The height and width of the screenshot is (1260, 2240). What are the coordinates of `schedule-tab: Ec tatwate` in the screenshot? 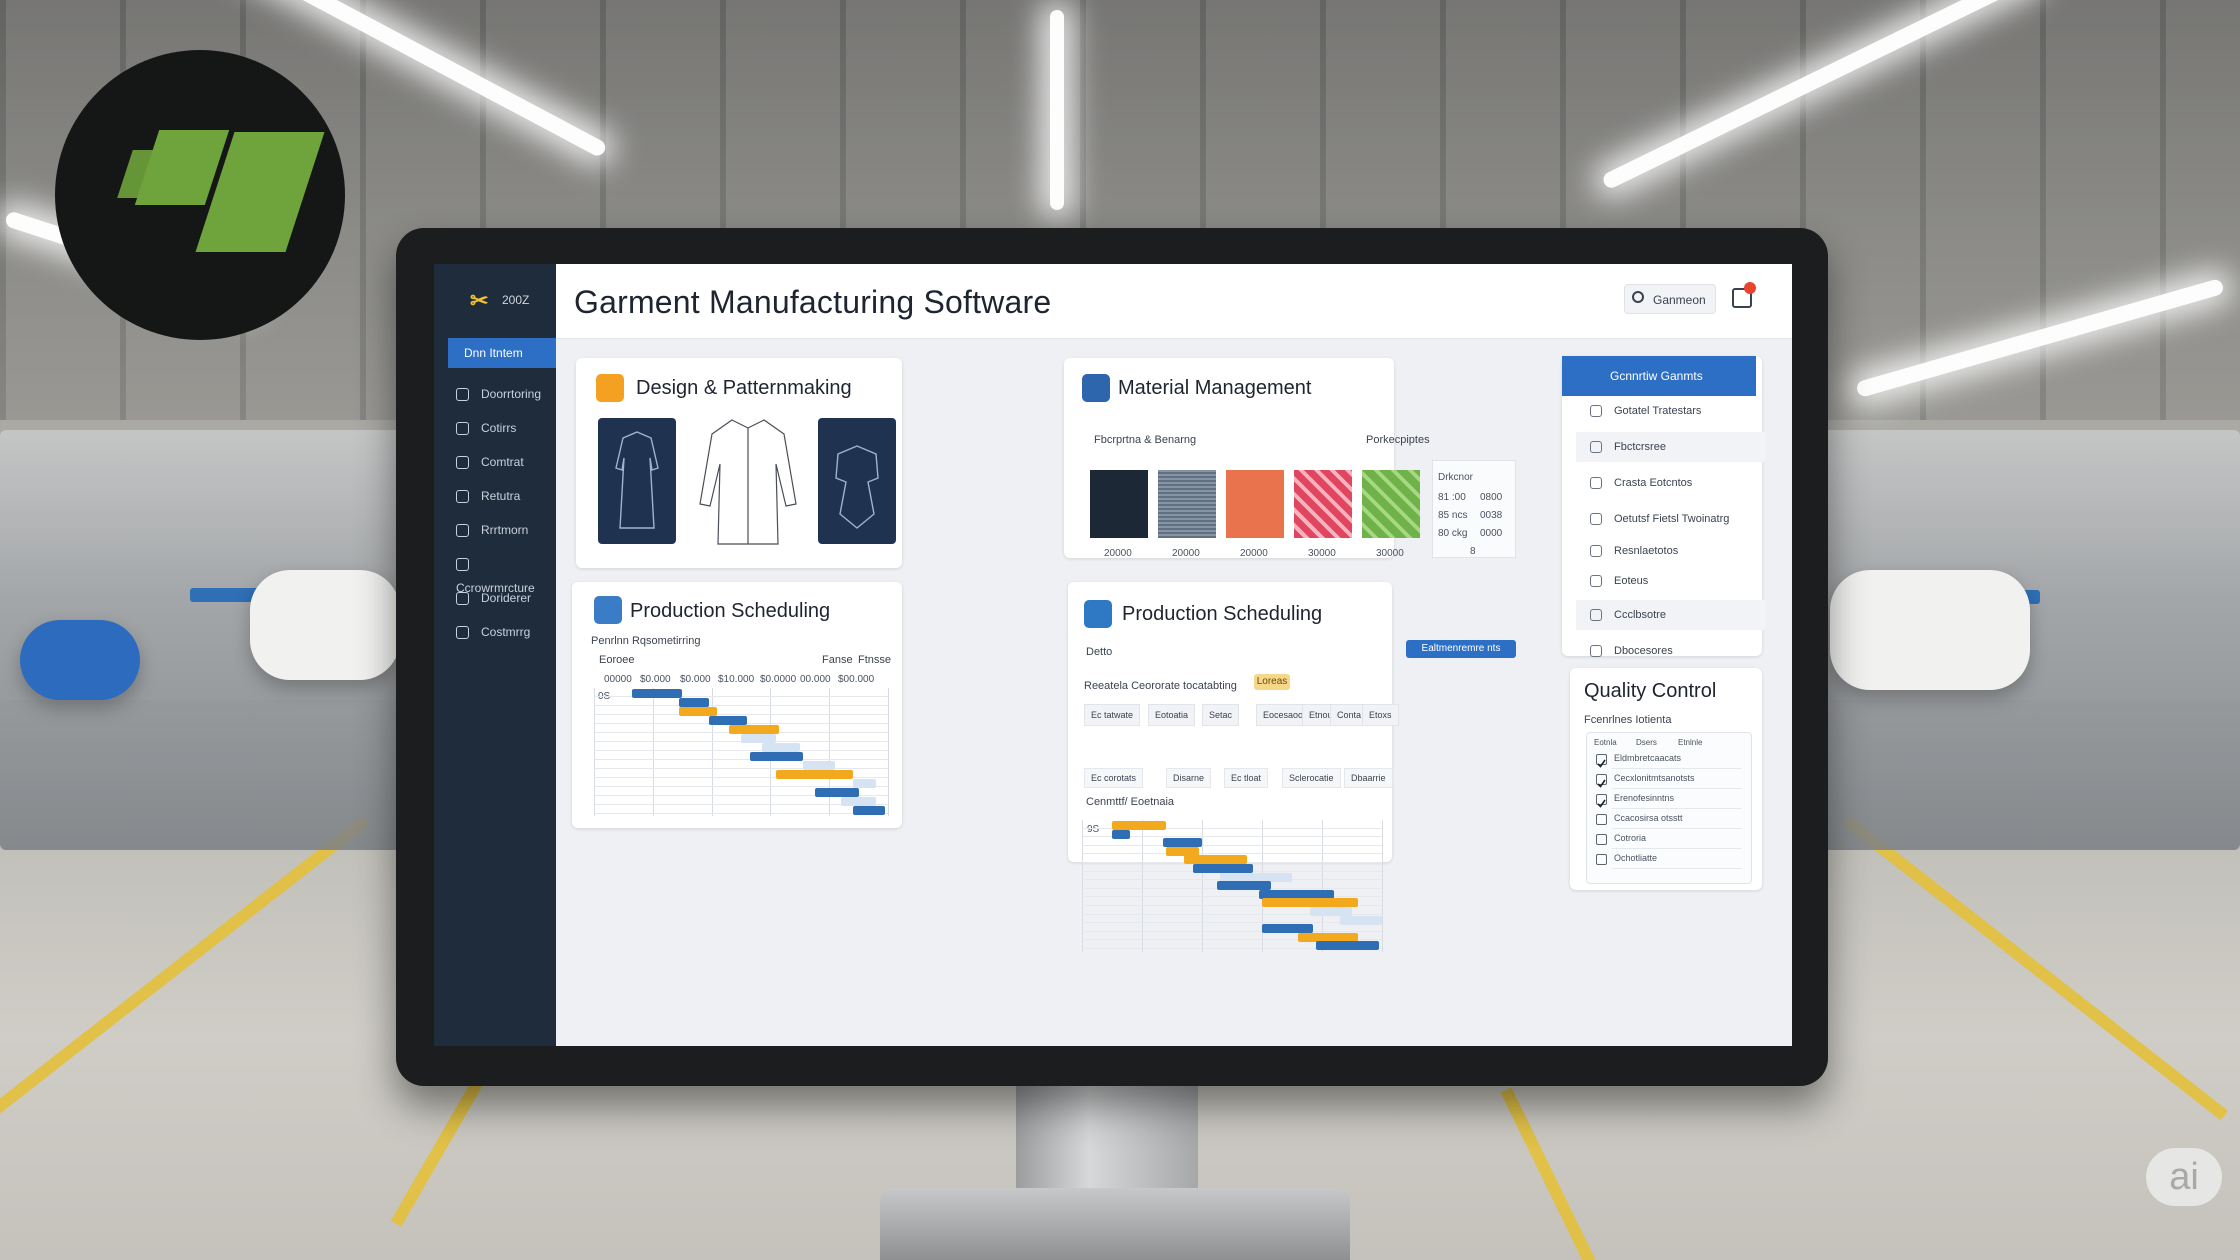 It's located at (1112, 715).